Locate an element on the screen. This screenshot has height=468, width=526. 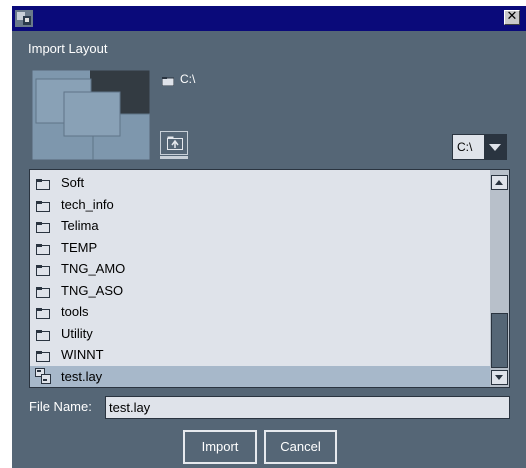
list-item-label: TNG_AMO is located at coordinates (93, 268).